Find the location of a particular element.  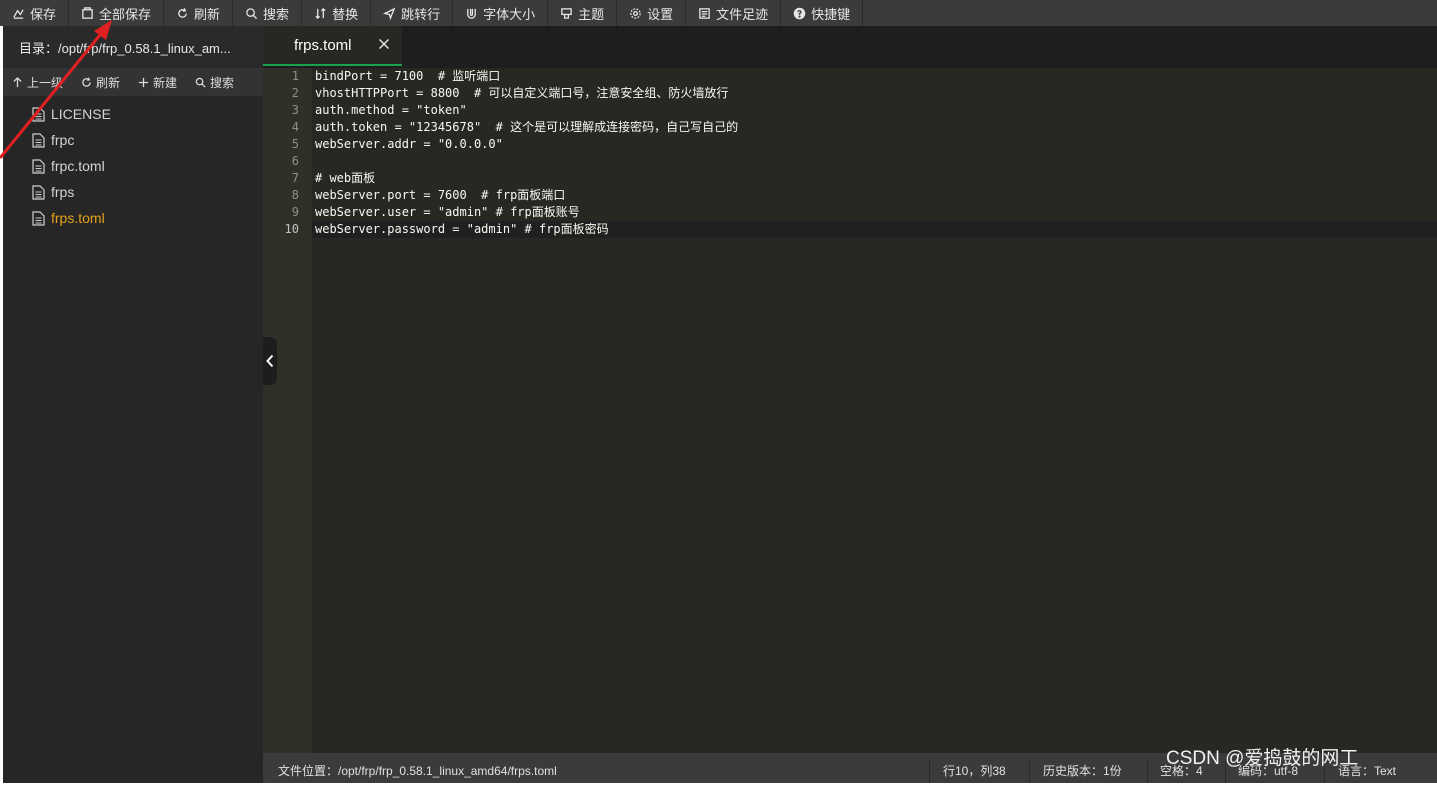

top-toolbar: 保存 全部保存 刷新 搜索 替换 跳转行 字体大小 主题 设置 文件足迹 快捷键 is located at coordinates (718, 13).